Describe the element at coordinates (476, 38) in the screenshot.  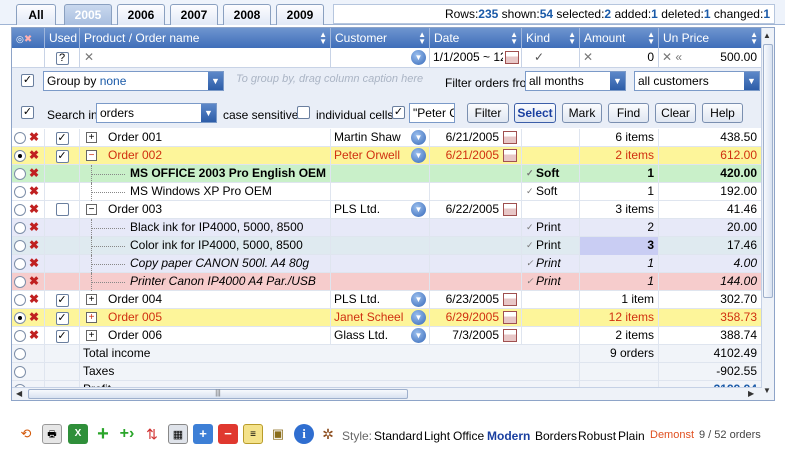
I see `header-date: Date ▲ ▼` at that location.